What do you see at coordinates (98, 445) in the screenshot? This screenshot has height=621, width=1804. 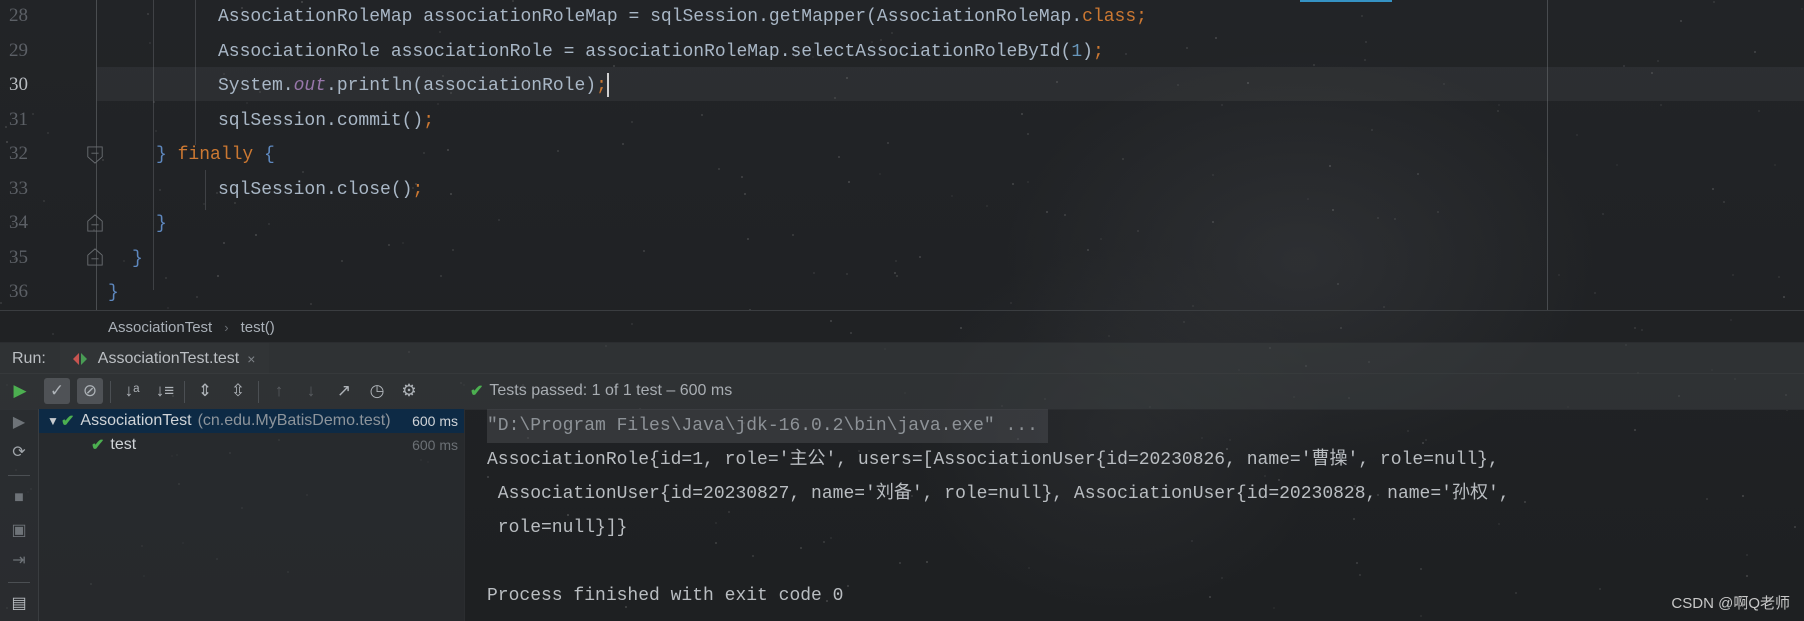 I see `passed-check-icon: ✔` at bounding box center [98, 445].